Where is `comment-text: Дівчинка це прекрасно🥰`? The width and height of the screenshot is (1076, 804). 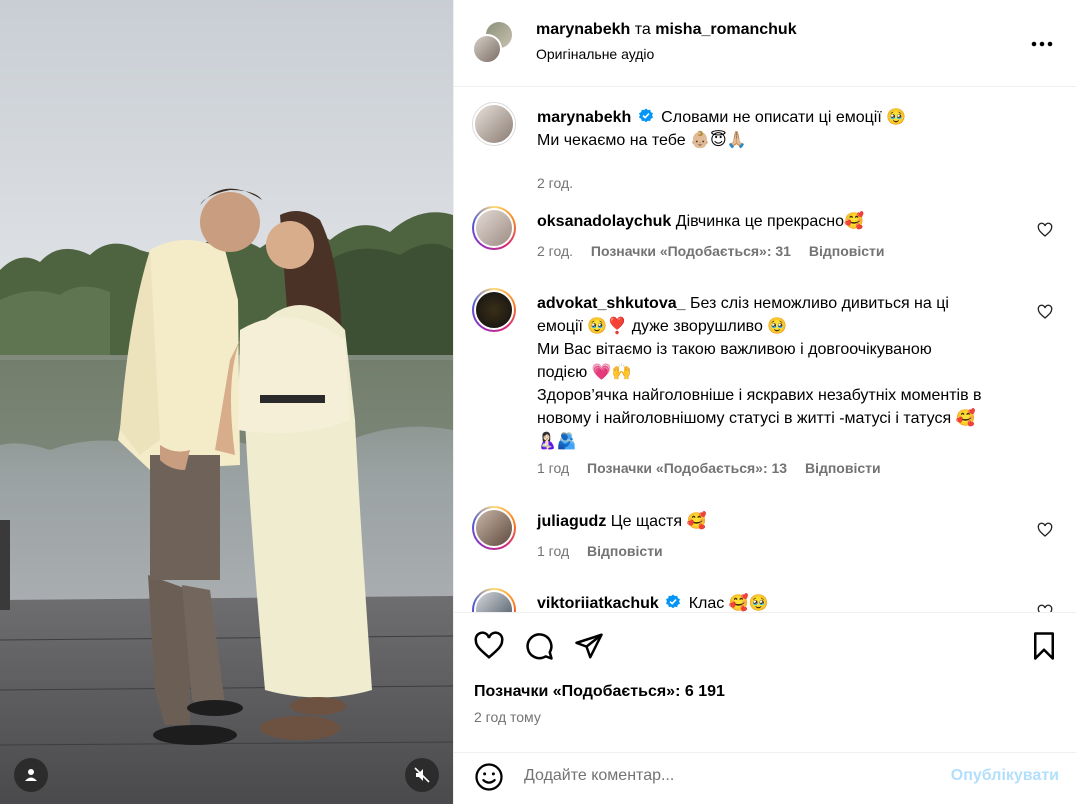
comment-text: Дівчинка це прекрасно🥰 is located at coordinates (769, 221).